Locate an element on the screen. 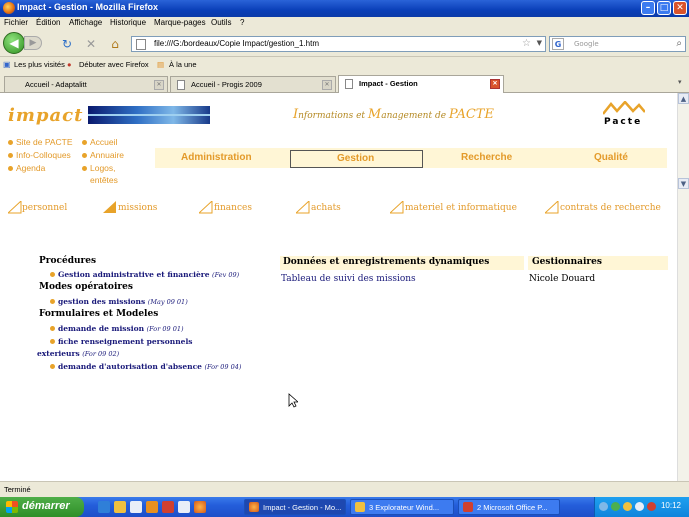 The image size is (689, 517). link-annuaire: Annuaire is located at coordinates (107, 155).